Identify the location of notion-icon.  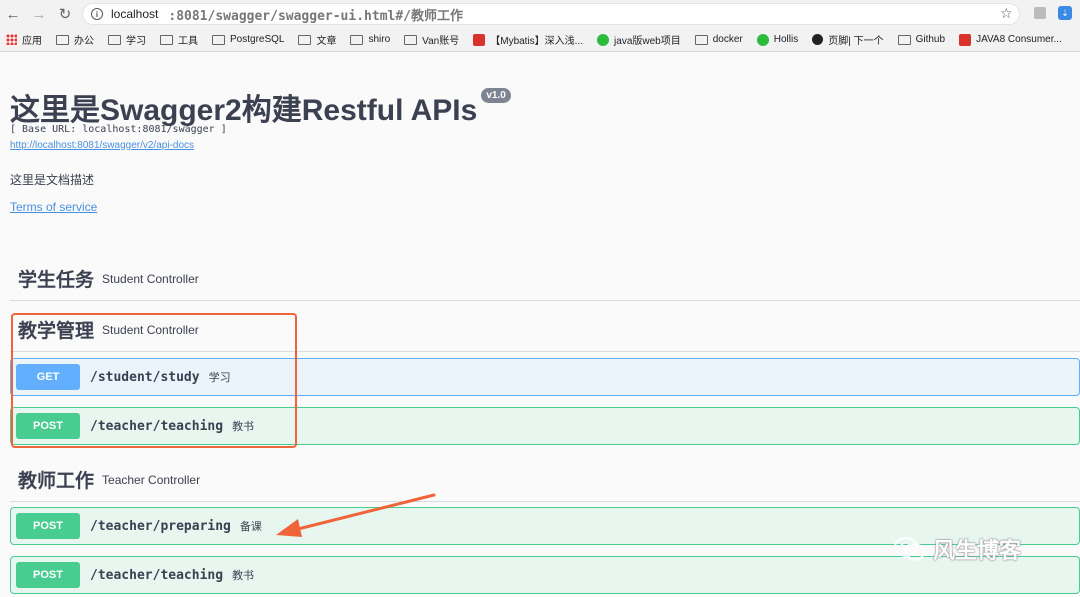
(818, 39).